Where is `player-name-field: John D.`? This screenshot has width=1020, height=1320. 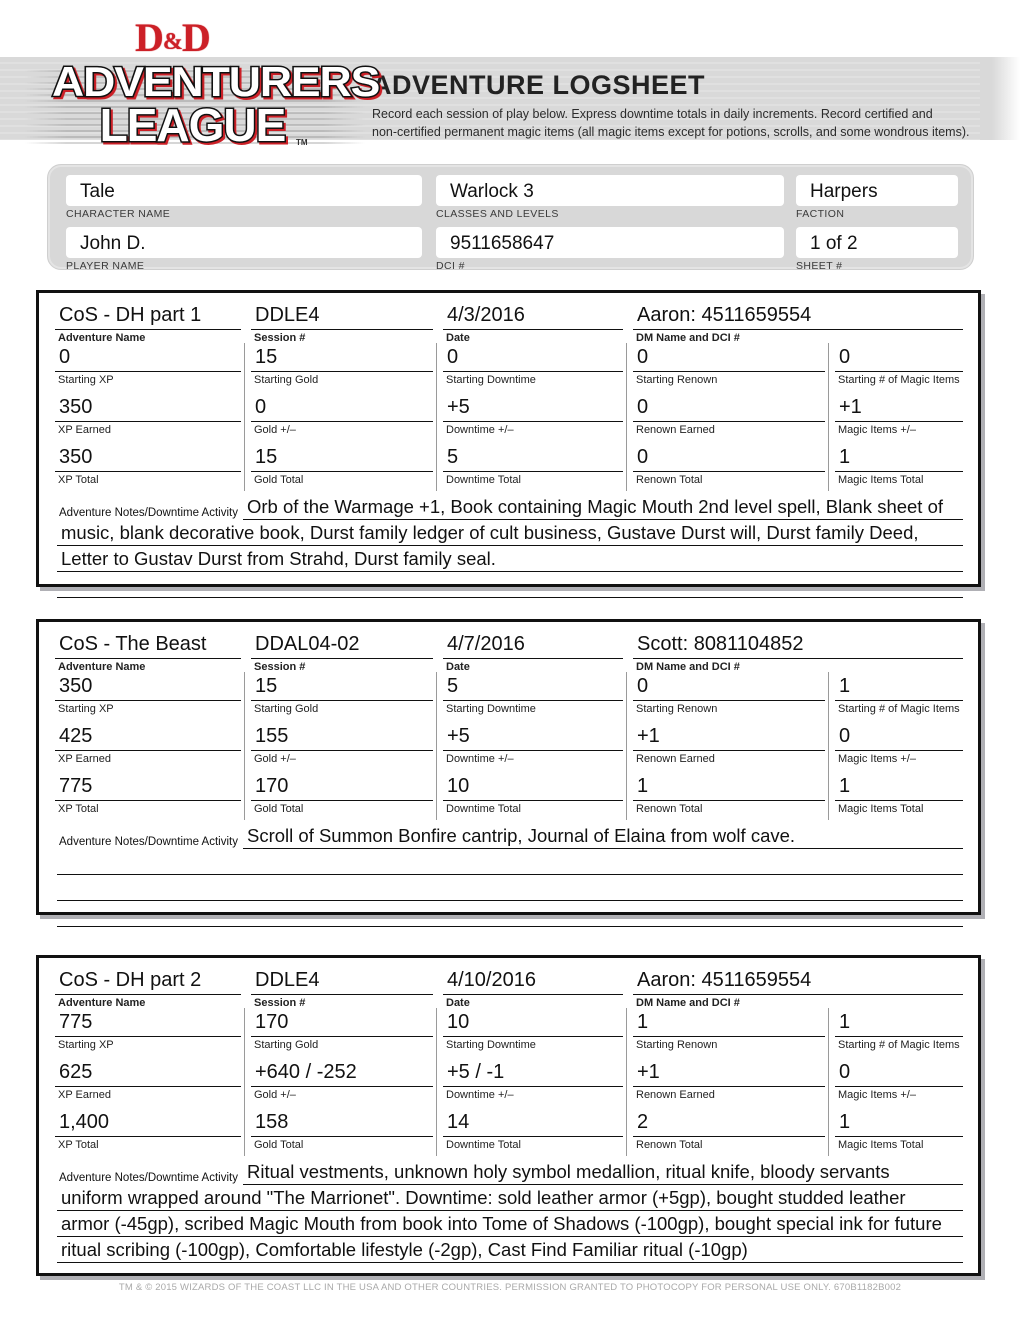 player-name-field: John D. is located at coordinates (244, 242).